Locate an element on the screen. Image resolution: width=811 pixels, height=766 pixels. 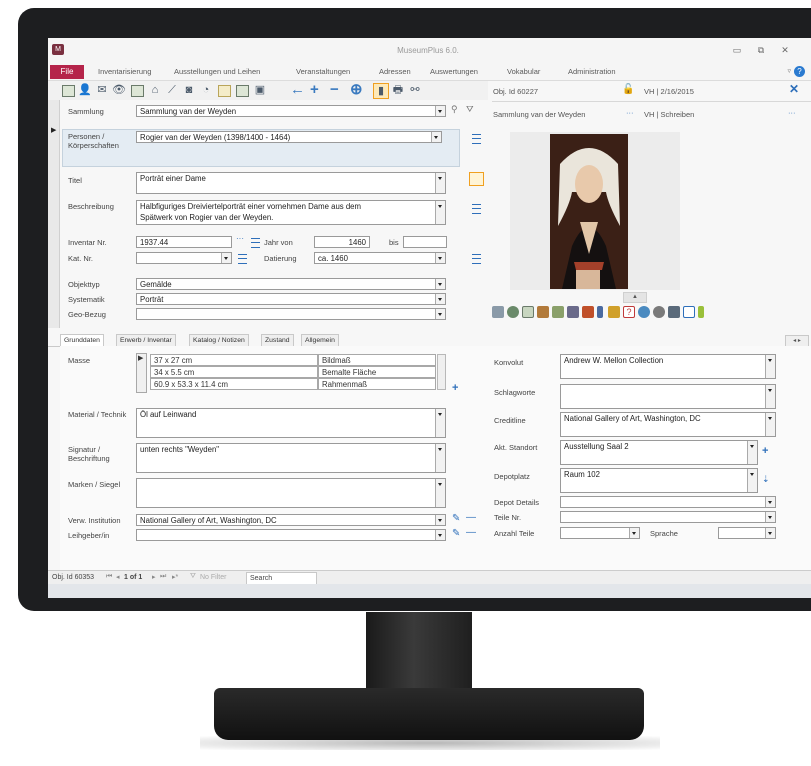
titel-field: Porträt einer Dame is located at coordinates (291, 183).